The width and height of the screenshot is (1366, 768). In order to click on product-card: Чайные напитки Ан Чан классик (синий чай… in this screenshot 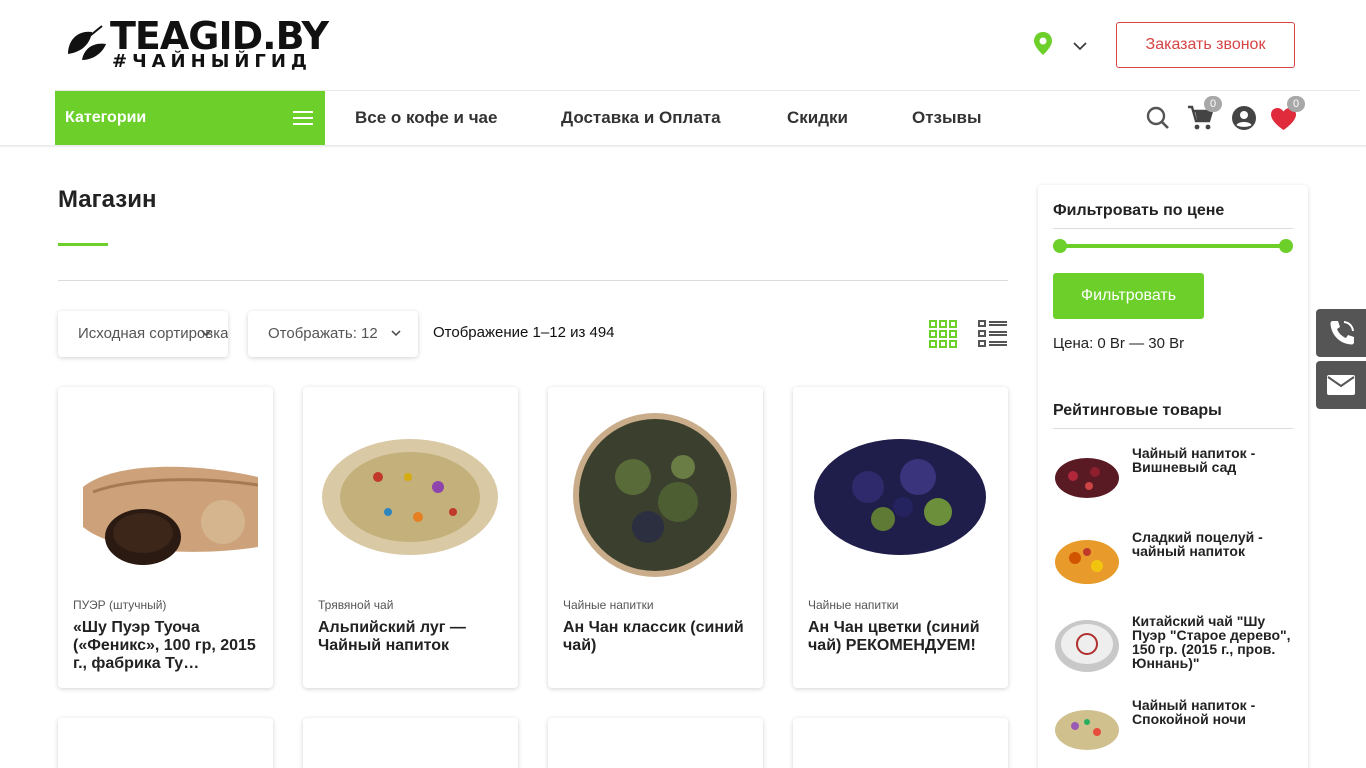, I will do `click(655, 537)`.